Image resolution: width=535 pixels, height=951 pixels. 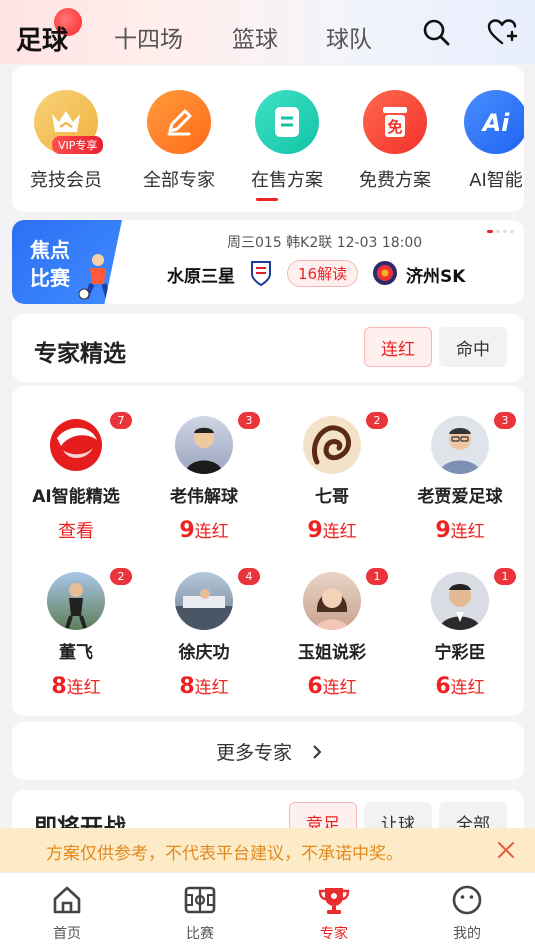 I want to click on chevron-right-icon, so click(x=317, y=752).